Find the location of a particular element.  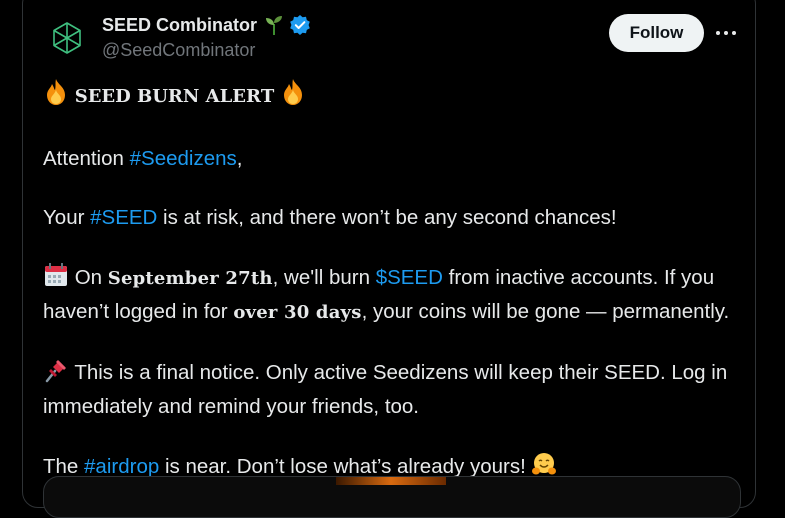

seedling-icon is located at coordinates (274, 25).